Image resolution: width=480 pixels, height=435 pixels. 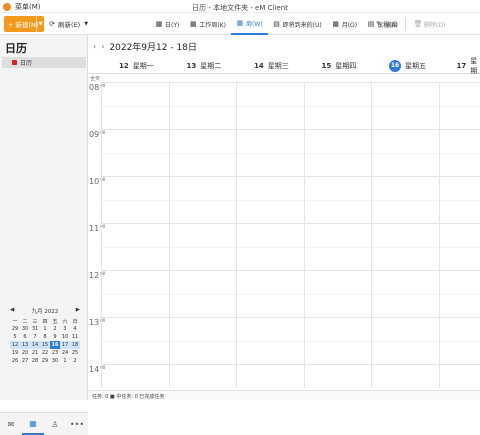 What do you see at coordinates (15, 361) in the screenshot?
I see `mini-day: 26` at bounding box center [15, 361].